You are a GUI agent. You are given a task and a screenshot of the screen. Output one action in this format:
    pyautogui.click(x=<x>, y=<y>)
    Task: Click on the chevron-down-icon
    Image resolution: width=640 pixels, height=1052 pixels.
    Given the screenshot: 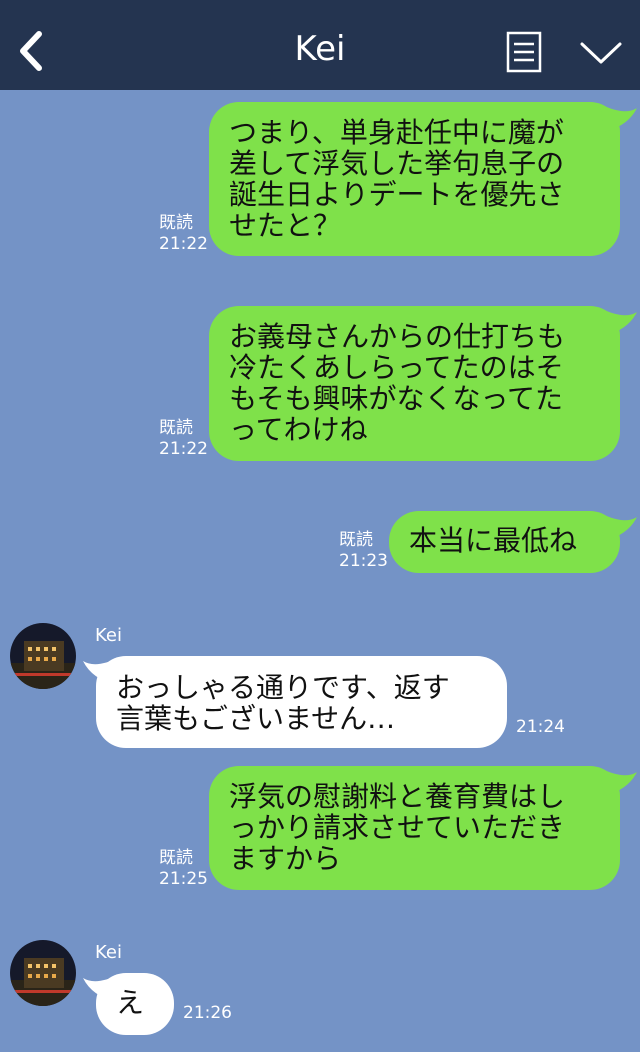 What is the action you would take?
    pyautogui.click(x=601, y=53)
    